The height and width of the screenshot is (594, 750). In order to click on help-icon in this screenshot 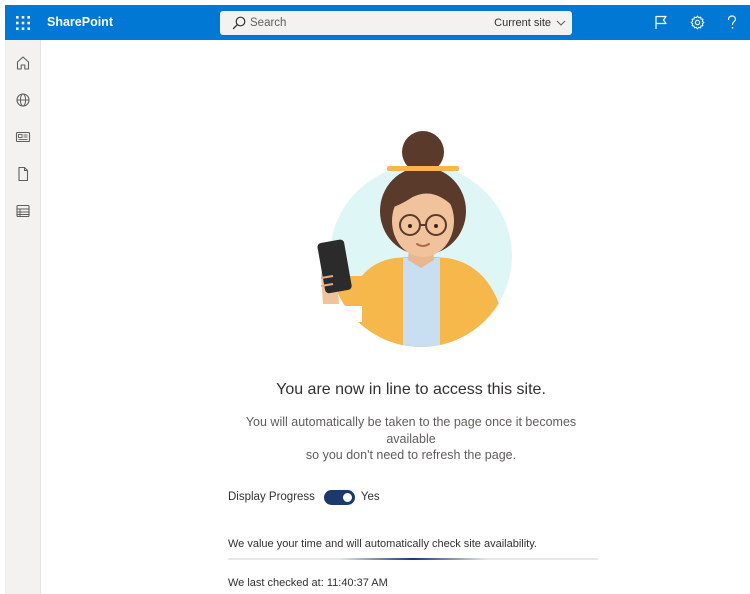, I will do `click(732, 22)`.